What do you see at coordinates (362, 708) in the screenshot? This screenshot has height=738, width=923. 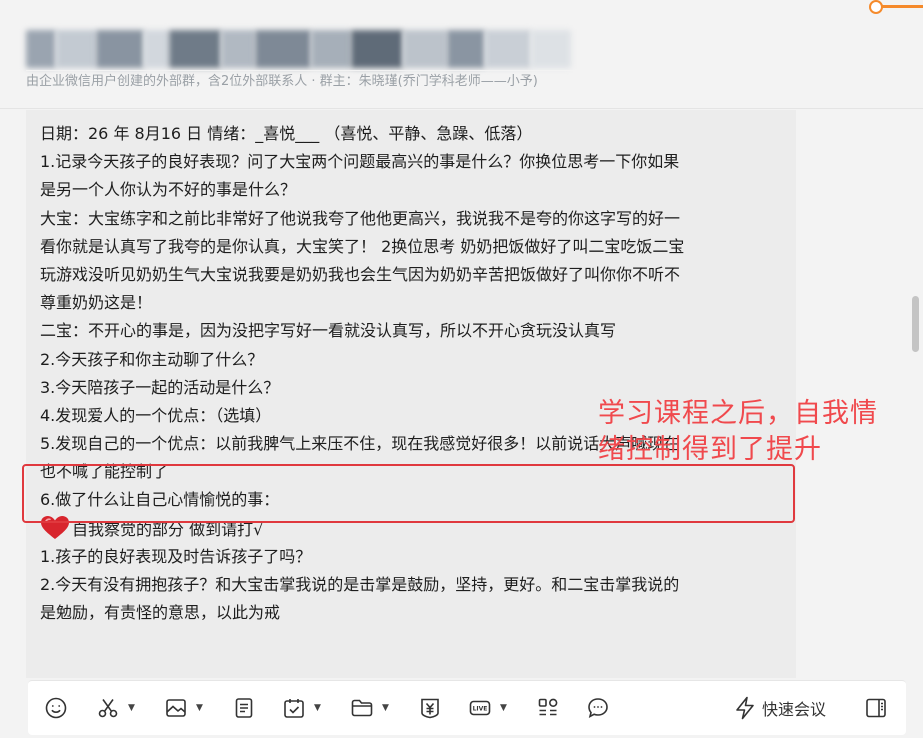 I see `folder-icon` at bounding box center [362, 708].